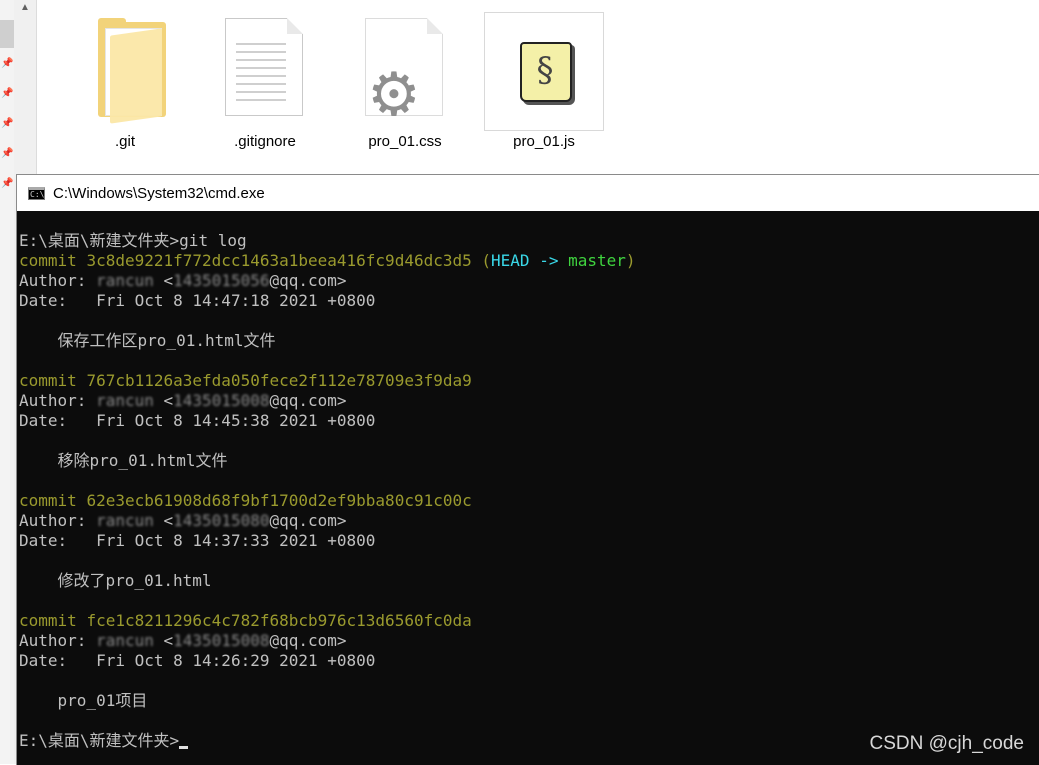 This screenshot has width=1039, height=765. I want to click on document-icon, so click(264, 67).